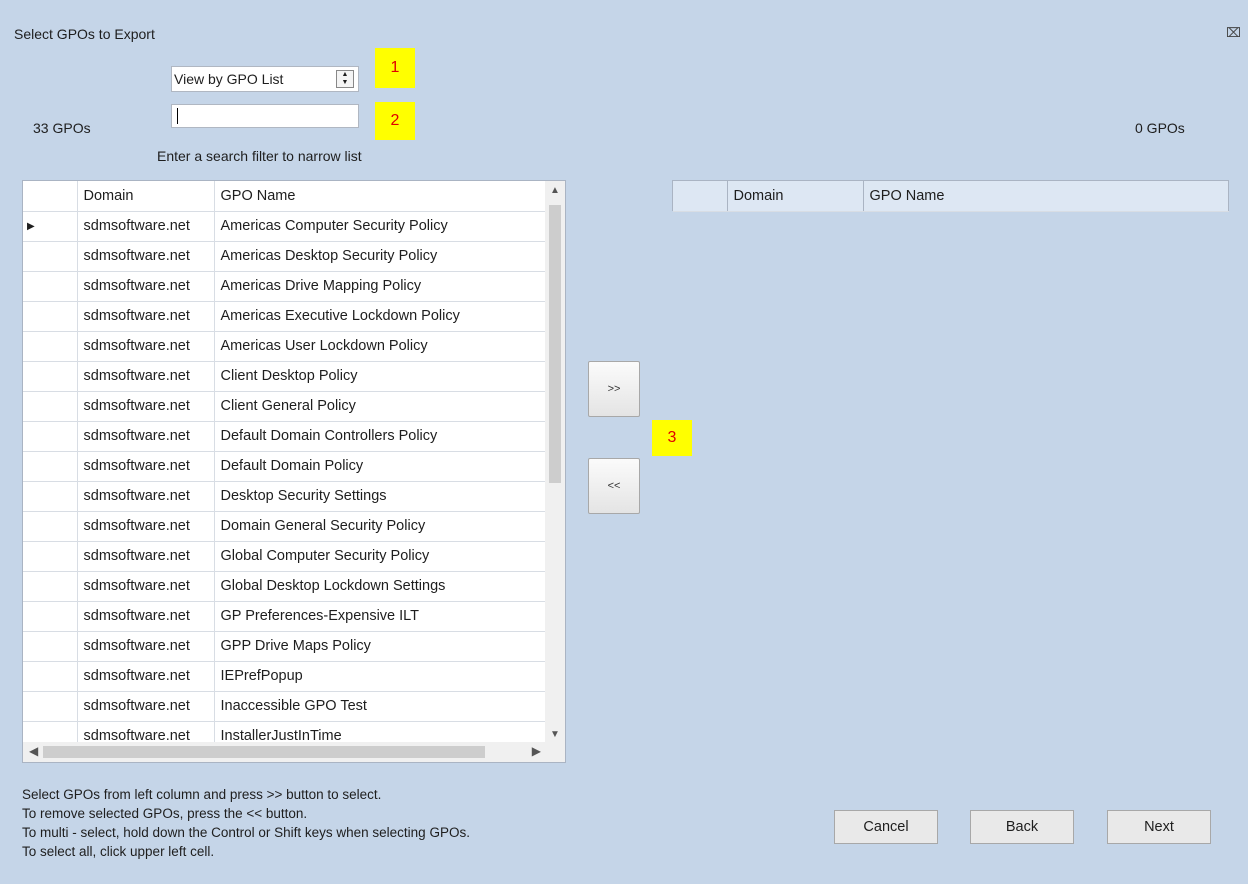 Image resolution: width=1248 pixels, height=884 pixels. What do you see at coordinates (1233, 33) in the screenshot?
I see `close-icon: ⌧` at bounding box center [1233, 33].